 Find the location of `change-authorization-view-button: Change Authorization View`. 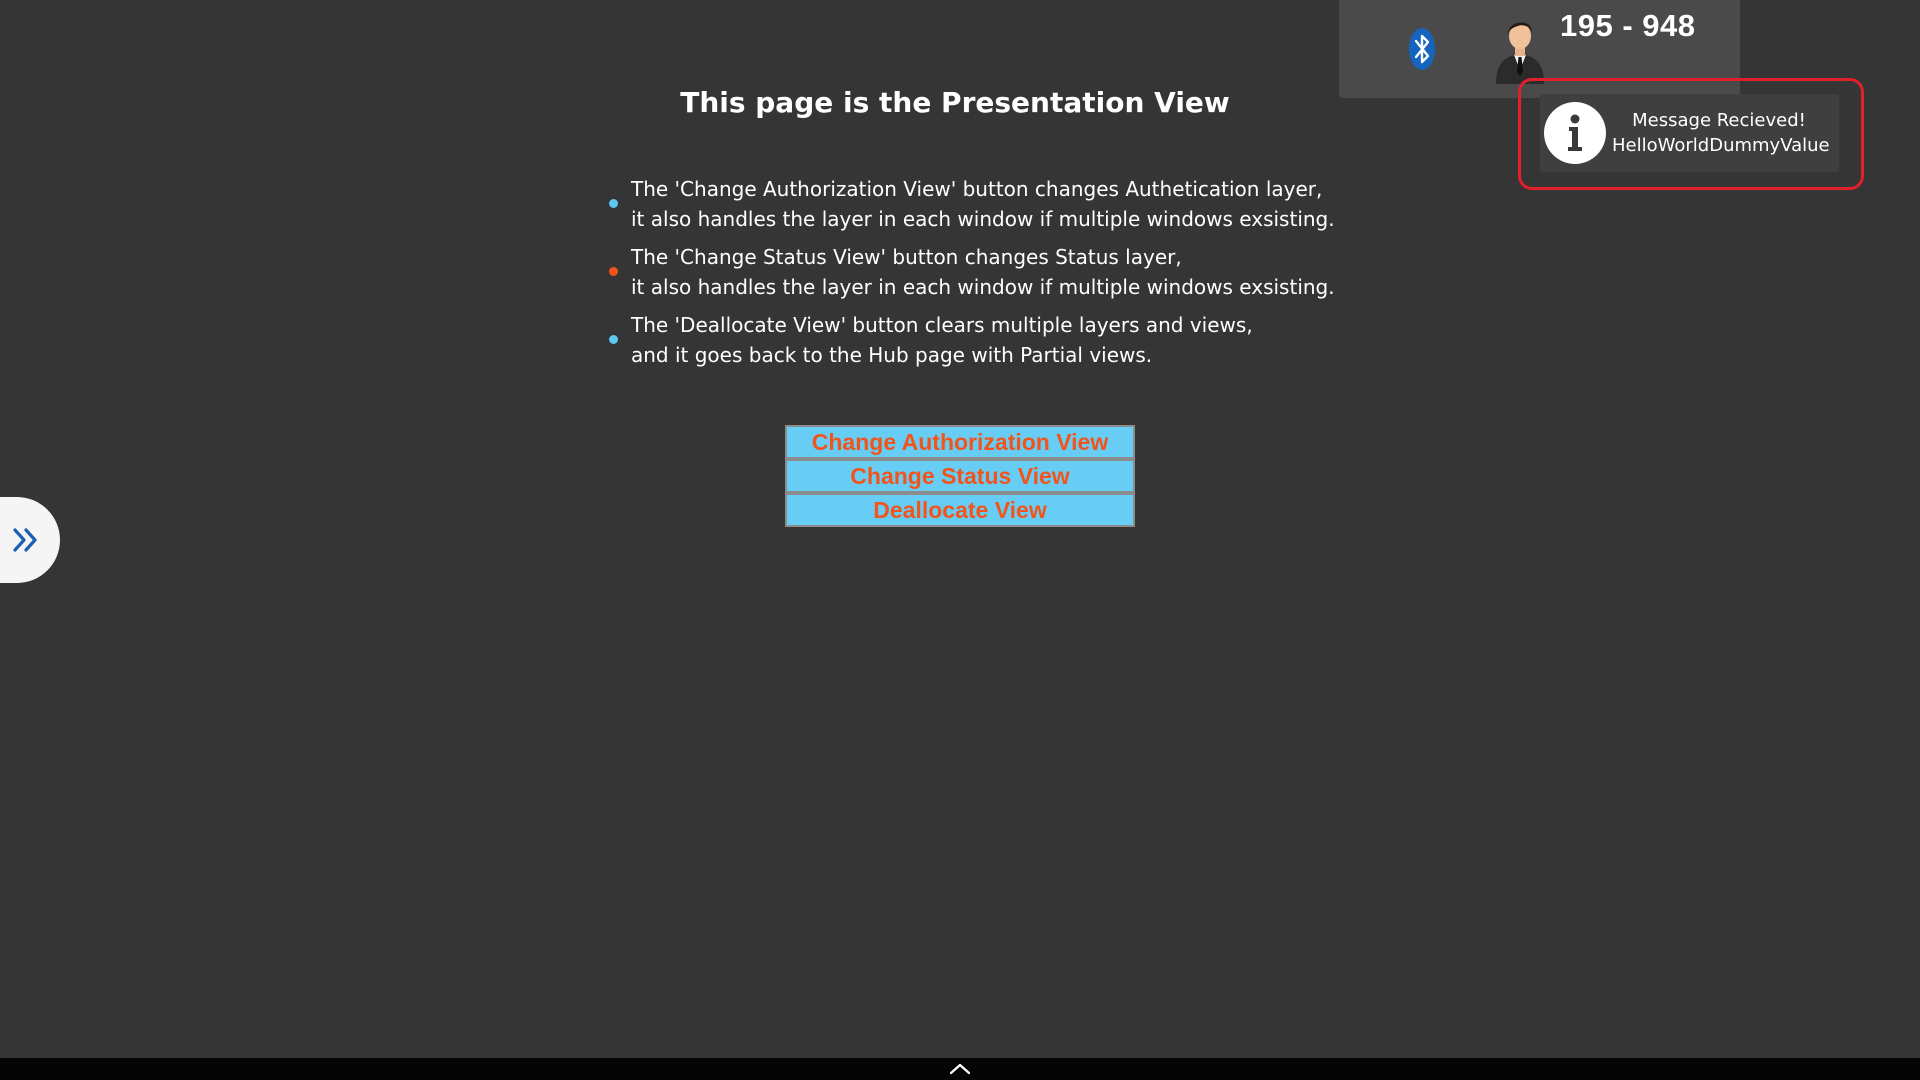

change-authorization-view-button: Change Authorization View is located at coordinates (960, 442).